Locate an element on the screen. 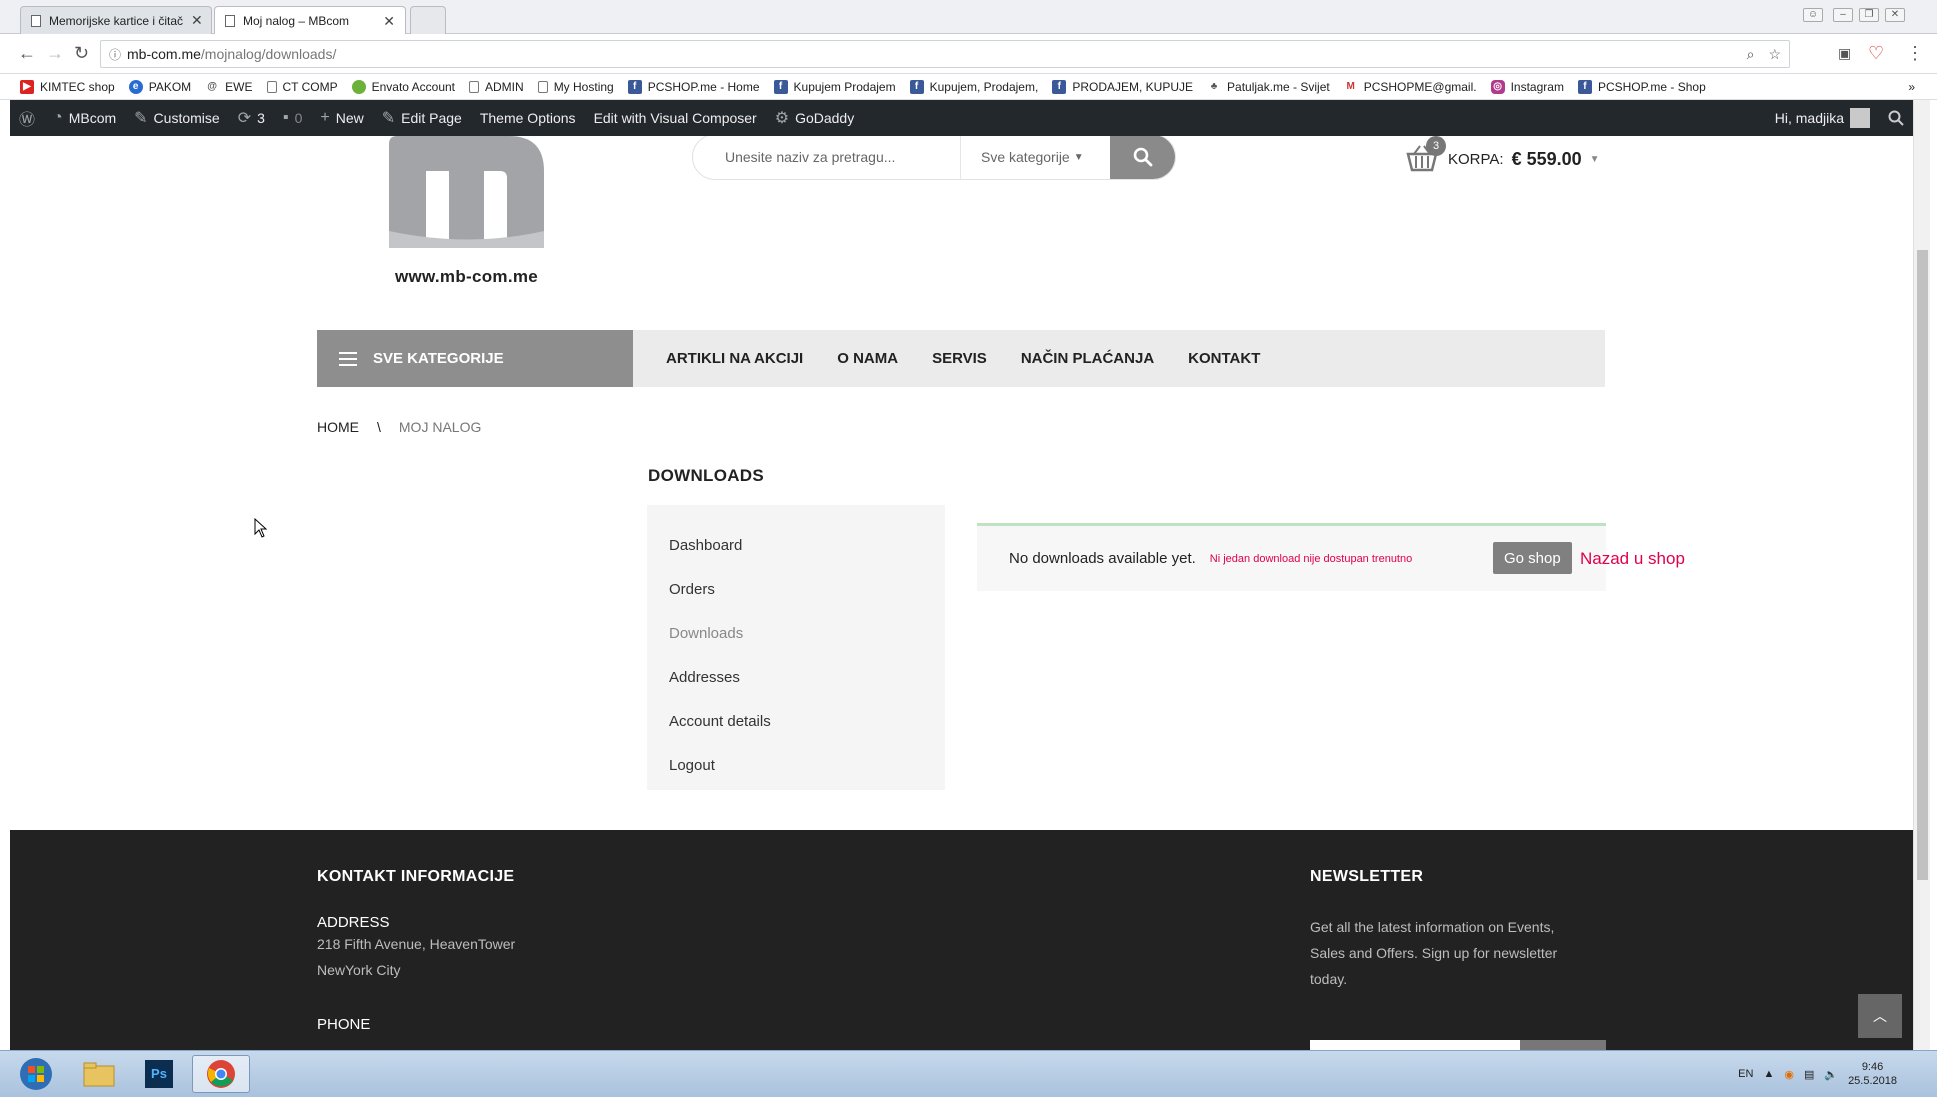 This screenshot has height=1097, width=1937. menu-item-o-nama: O NAMA is located at coordinates (867, 358).